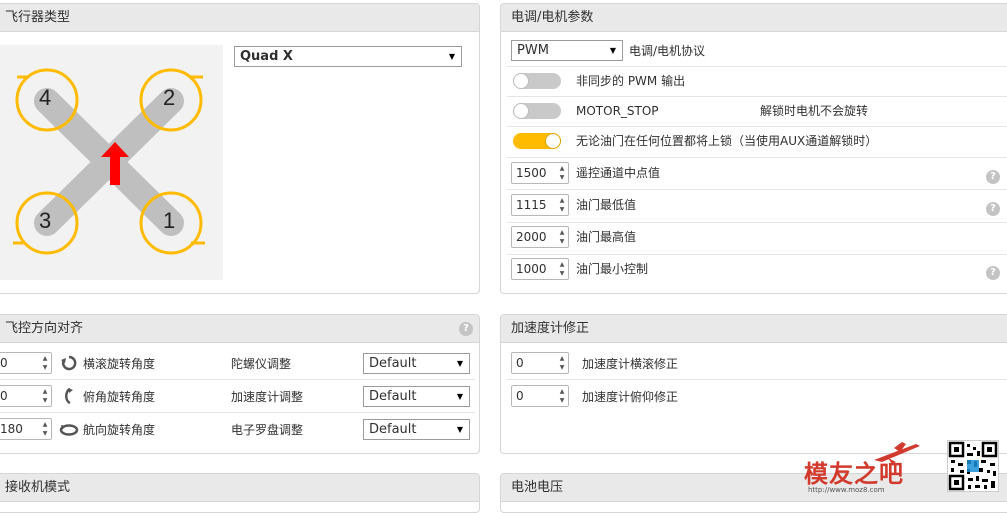  I want to click on min-throttle-input: 1115 ▲ ▼, so click(540, 205).